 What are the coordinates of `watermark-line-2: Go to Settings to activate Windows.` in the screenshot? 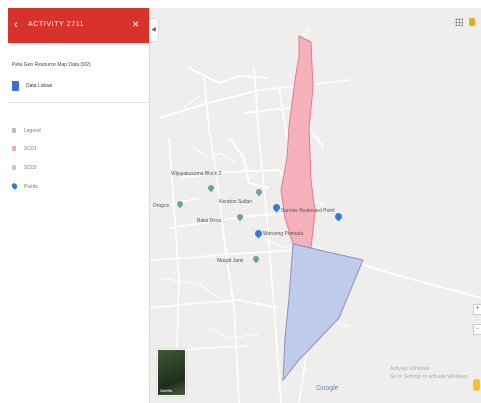 It's located at (429, 377).